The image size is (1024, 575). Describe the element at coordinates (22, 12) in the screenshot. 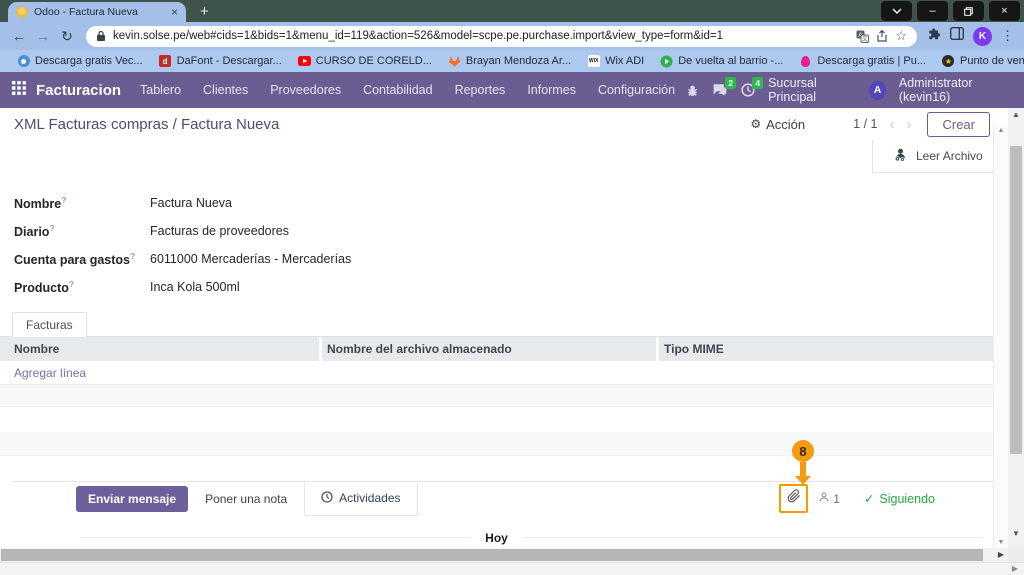

I see `odoo-favicon-icon` at that location.